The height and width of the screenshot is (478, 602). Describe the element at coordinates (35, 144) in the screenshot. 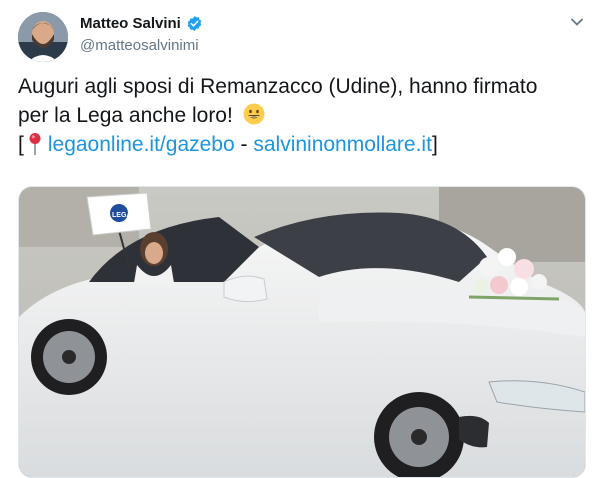

I see `pin-icon` at that location.